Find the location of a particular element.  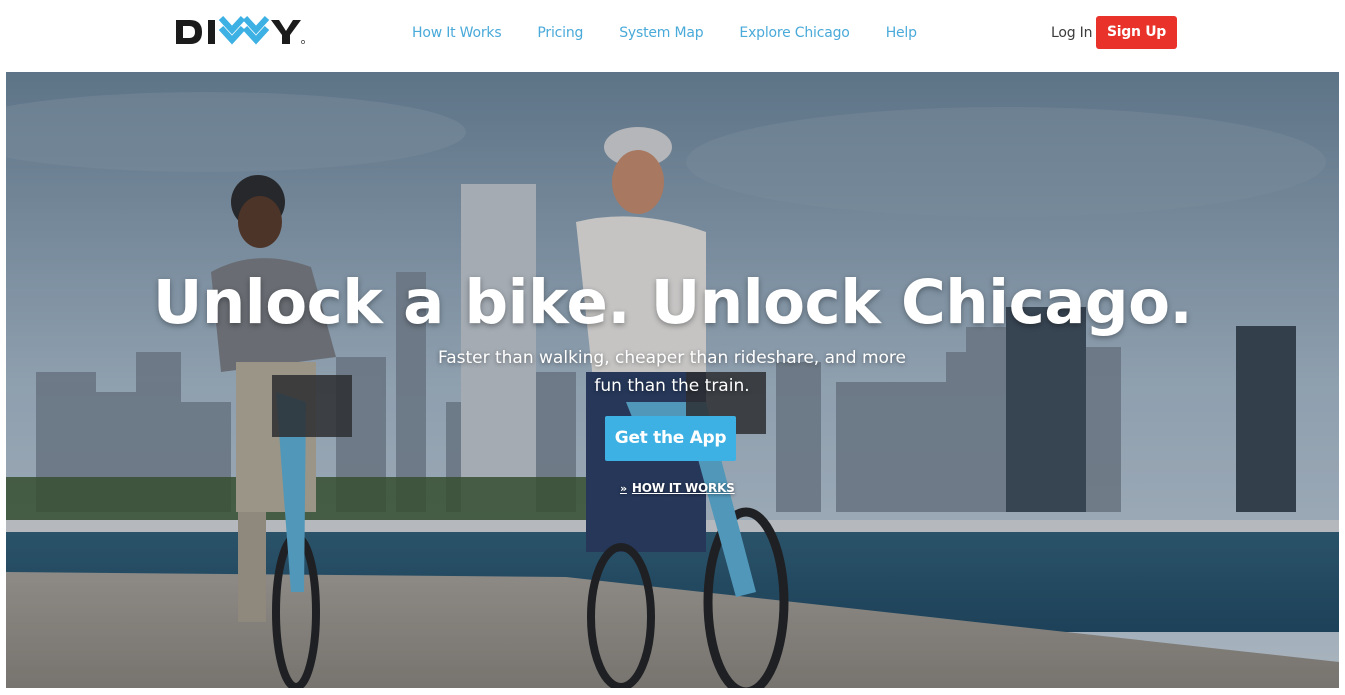

divvy-logo is located at coordinates (239, 32).